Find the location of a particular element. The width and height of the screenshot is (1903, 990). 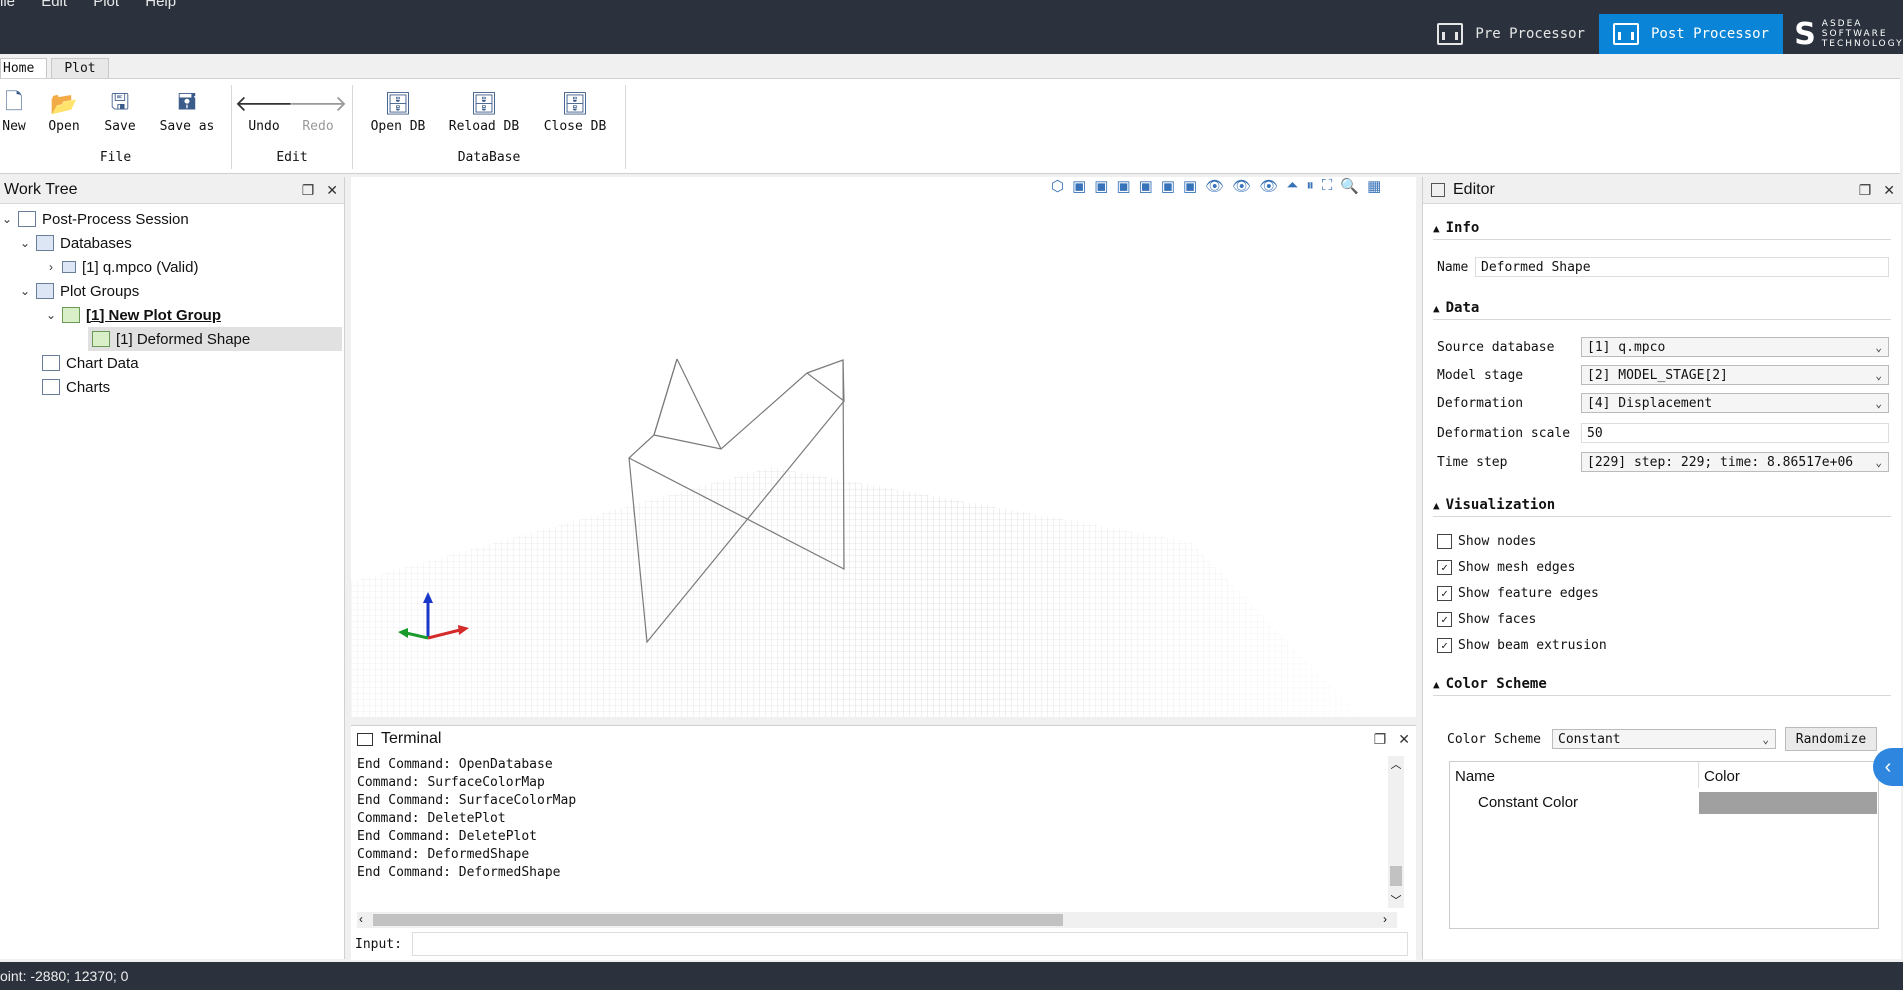

show-nodes-checkbox: Show nodes is located at coordinates (1486, 541).